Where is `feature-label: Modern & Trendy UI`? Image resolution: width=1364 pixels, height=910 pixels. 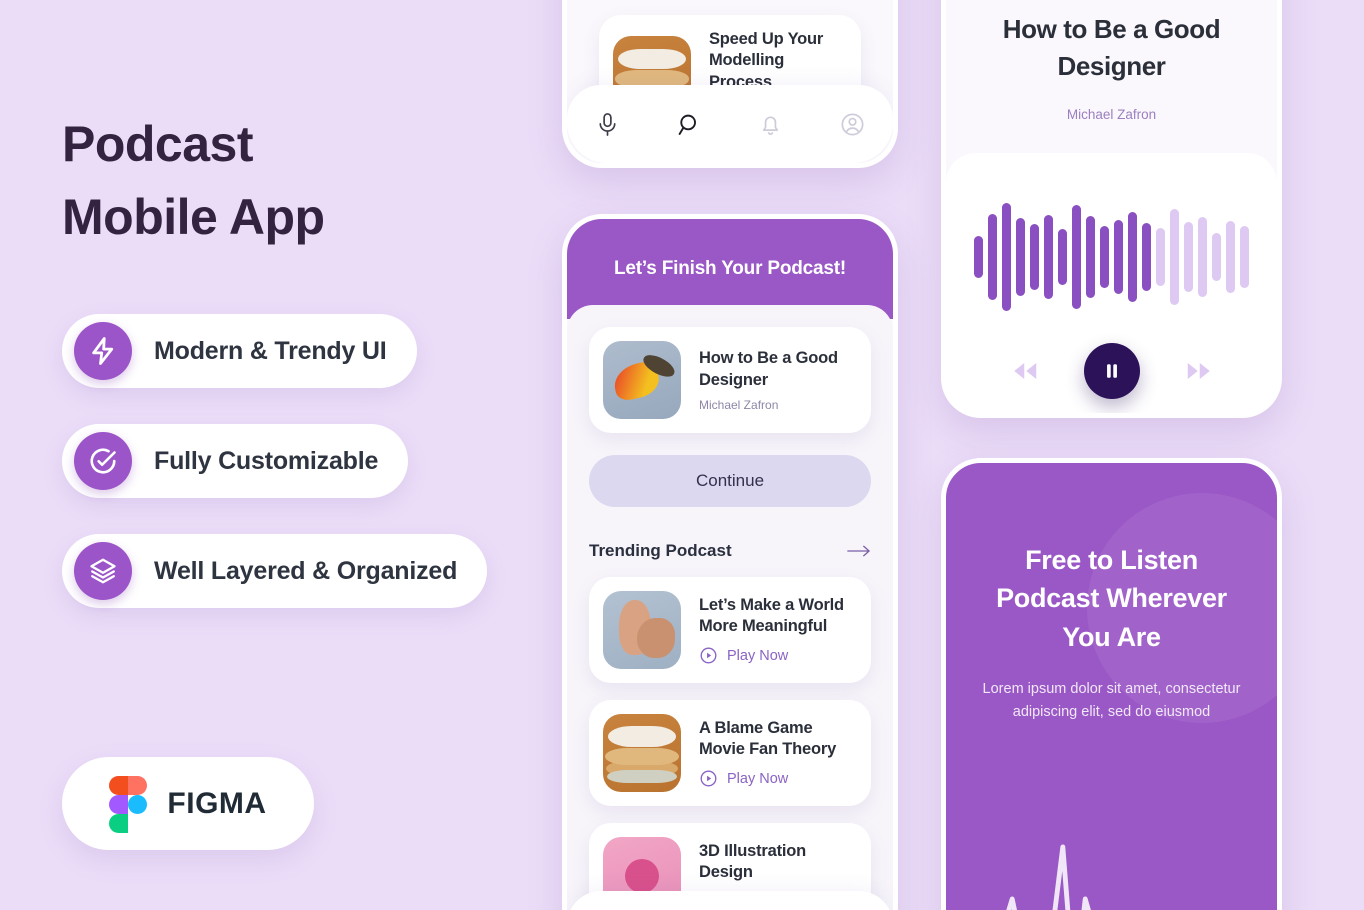 feature-label: Modern & Trendy UI is located at coordinates (270, 350).